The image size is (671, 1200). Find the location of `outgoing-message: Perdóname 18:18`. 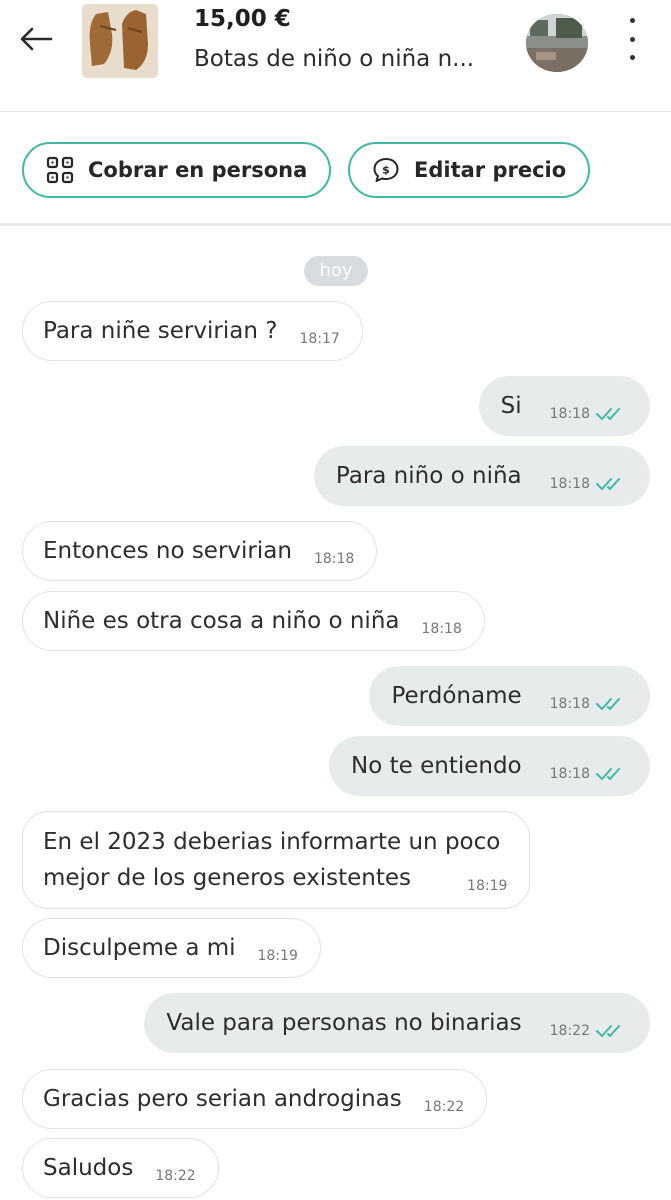

outgoing-message: Perdóname 18:18 is located at coordinates (509, 696).